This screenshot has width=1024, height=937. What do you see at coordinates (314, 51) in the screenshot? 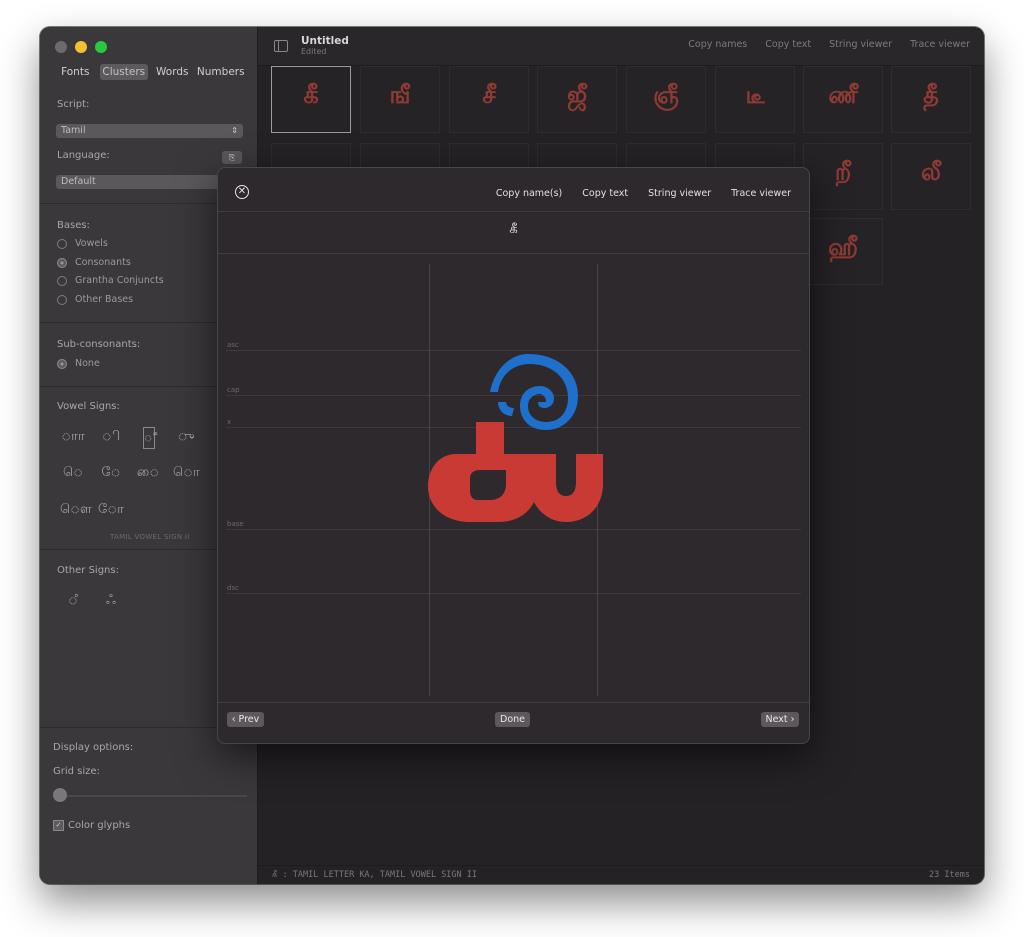
I see `document-subtitle: Edited` at bounding box center [314, 51].